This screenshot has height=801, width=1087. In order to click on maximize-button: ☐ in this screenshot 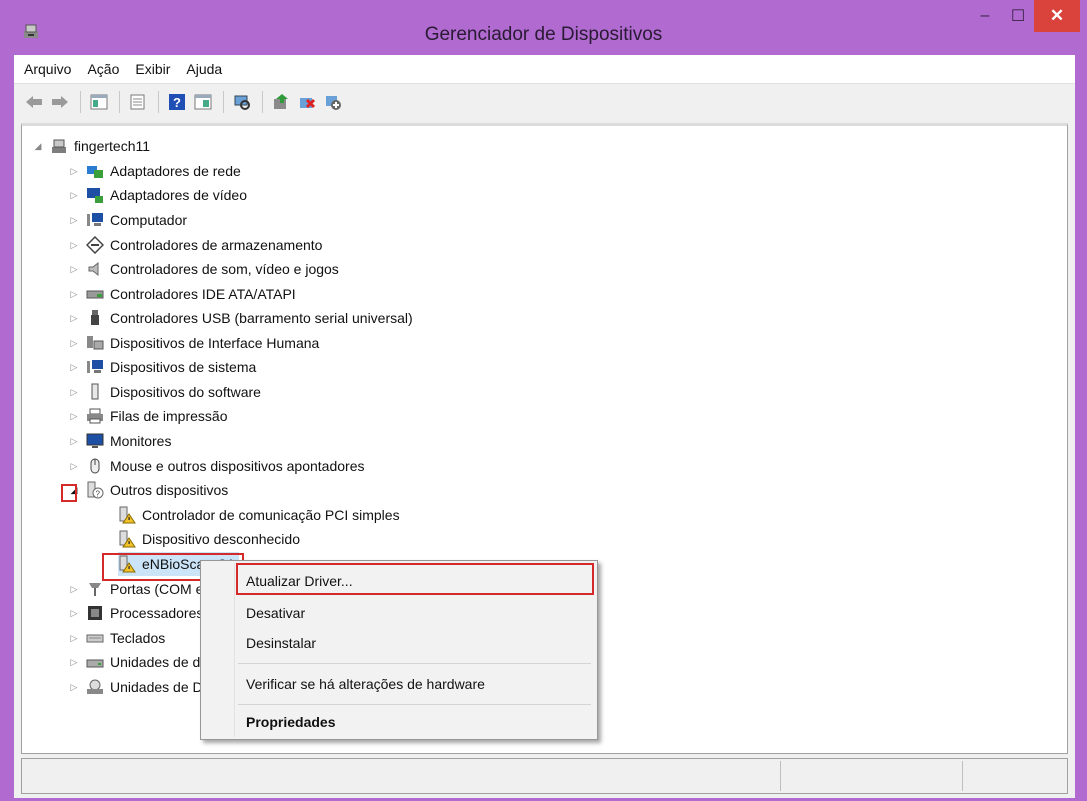, I will do `click(1018, 16)`.